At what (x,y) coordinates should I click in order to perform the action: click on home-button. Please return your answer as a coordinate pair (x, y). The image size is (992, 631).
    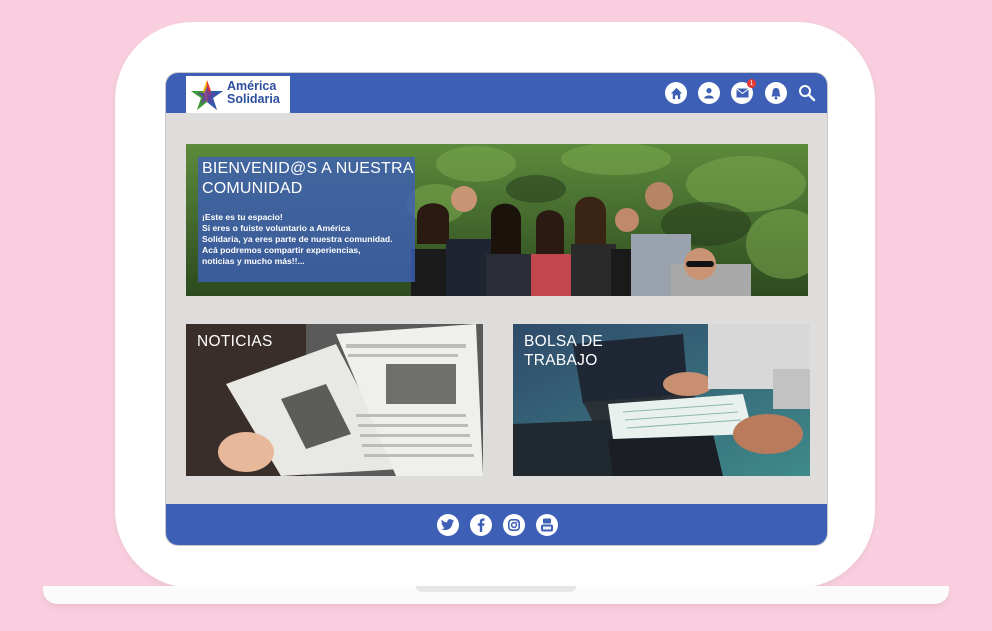
    Looking at the image, I should click on (676, 93).